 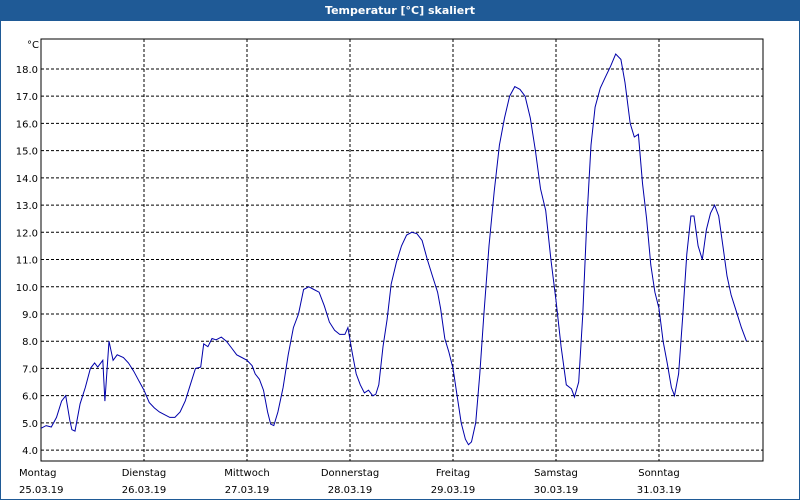 What do you see at coordinates (37, 473) in the screenshot?
I see `x-tick-day-label: Montag` at bounding box center [37, 473].